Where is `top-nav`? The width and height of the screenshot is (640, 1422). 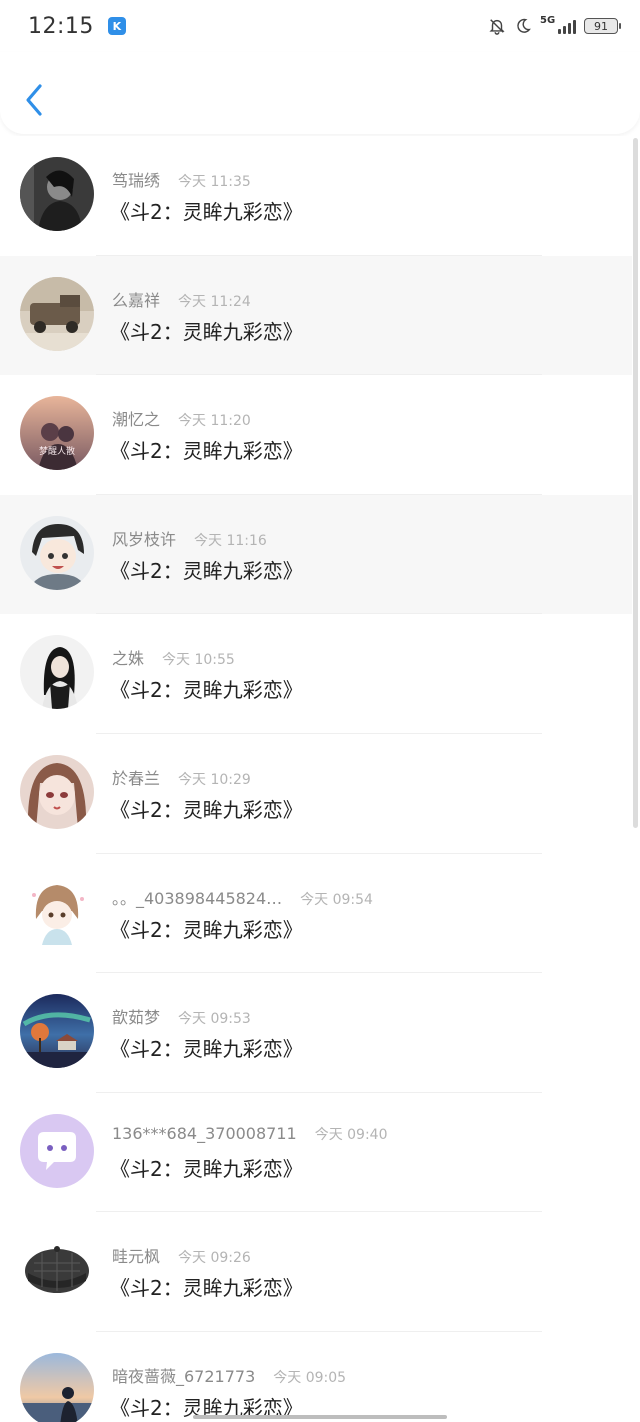 top-nav is located at coordinates (320, 93).